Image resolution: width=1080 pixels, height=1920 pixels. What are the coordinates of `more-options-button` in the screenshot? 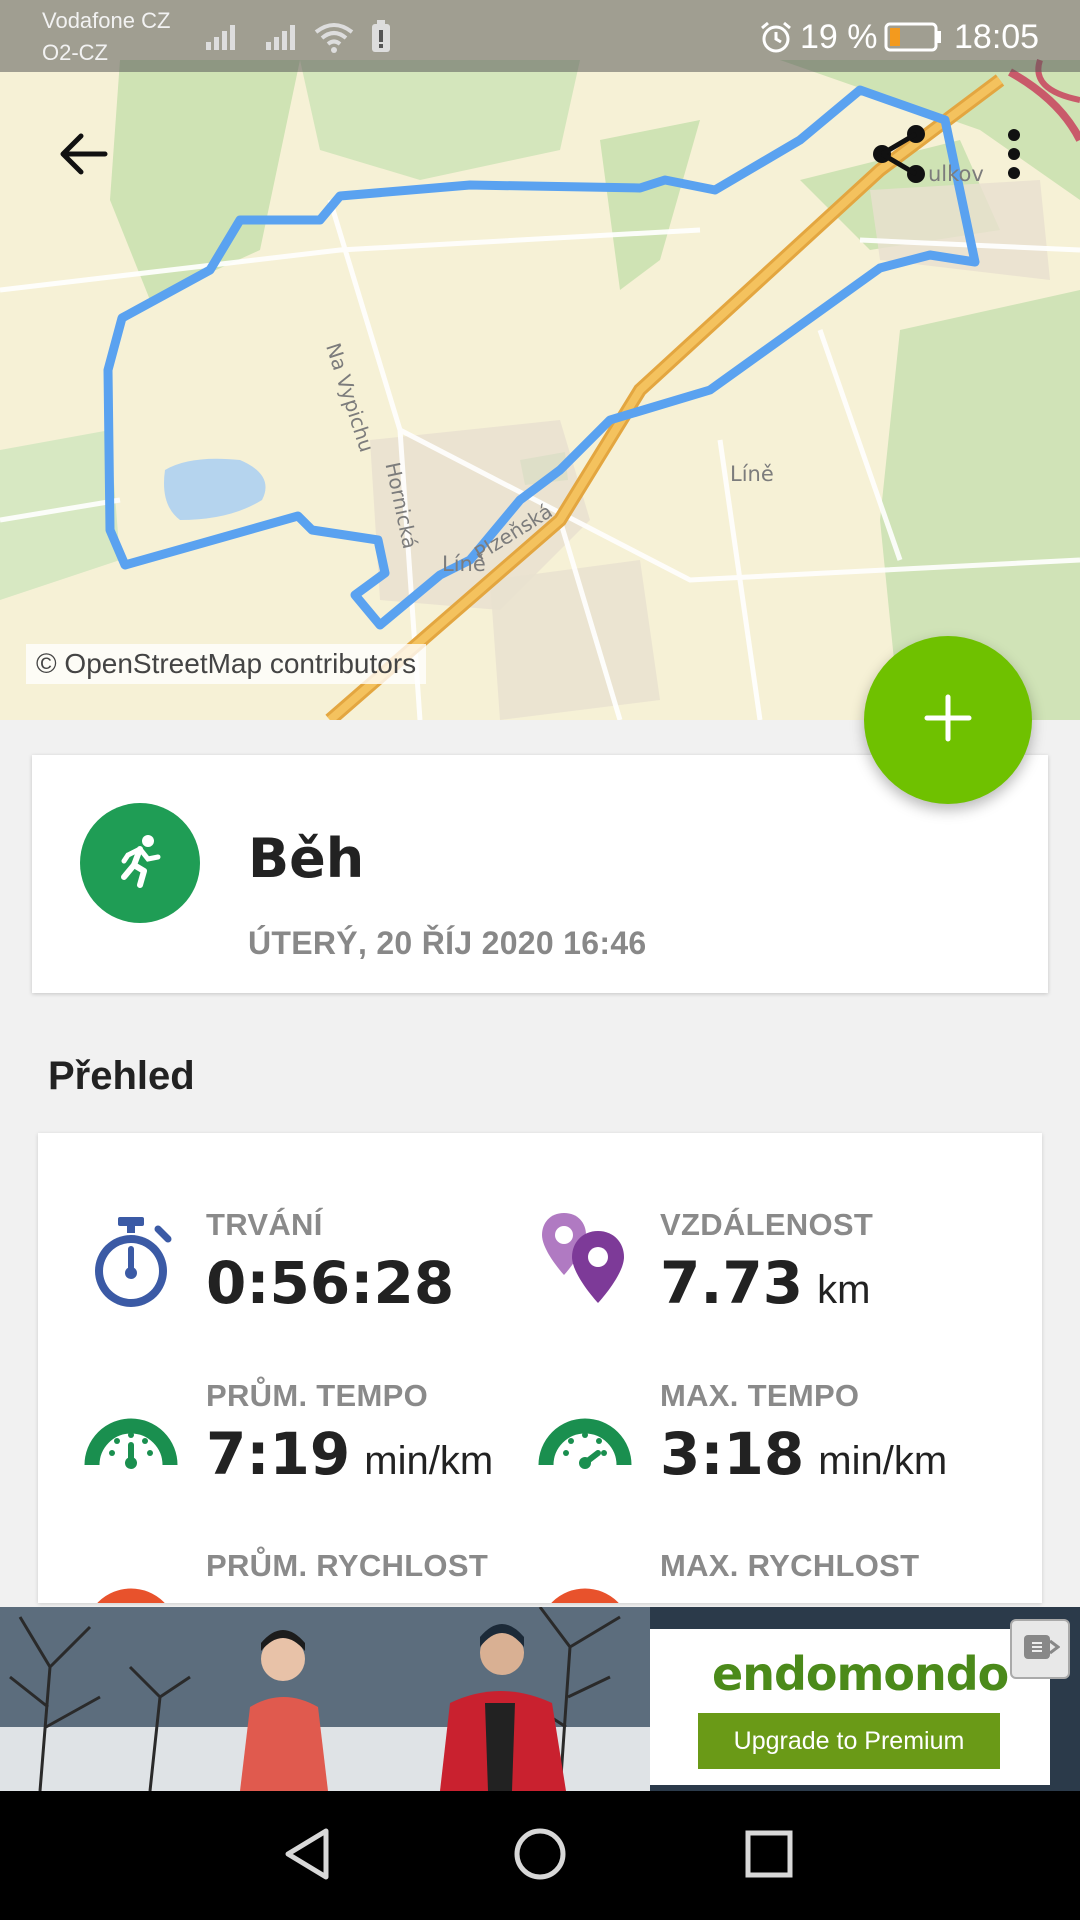 It's located at (1014, 156).